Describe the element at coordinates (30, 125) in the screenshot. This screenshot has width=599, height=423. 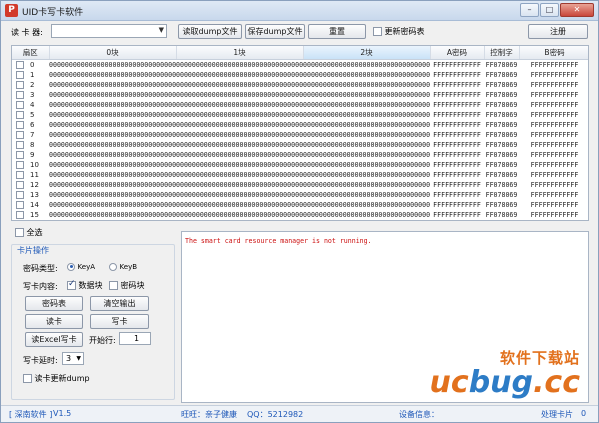
I see `sector-cell: 6` at that location.